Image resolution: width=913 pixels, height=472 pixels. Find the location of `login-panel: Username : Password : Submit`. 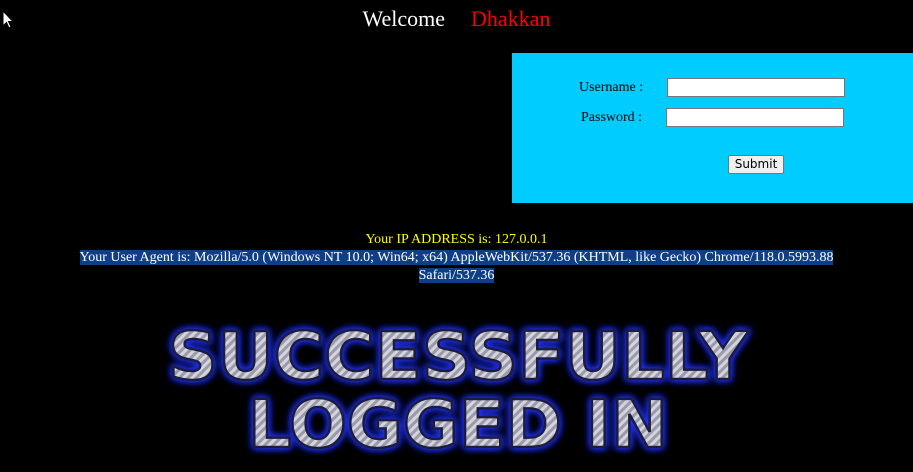

login-panel: Username : Password : Submit is located at coordinates (712, 128).